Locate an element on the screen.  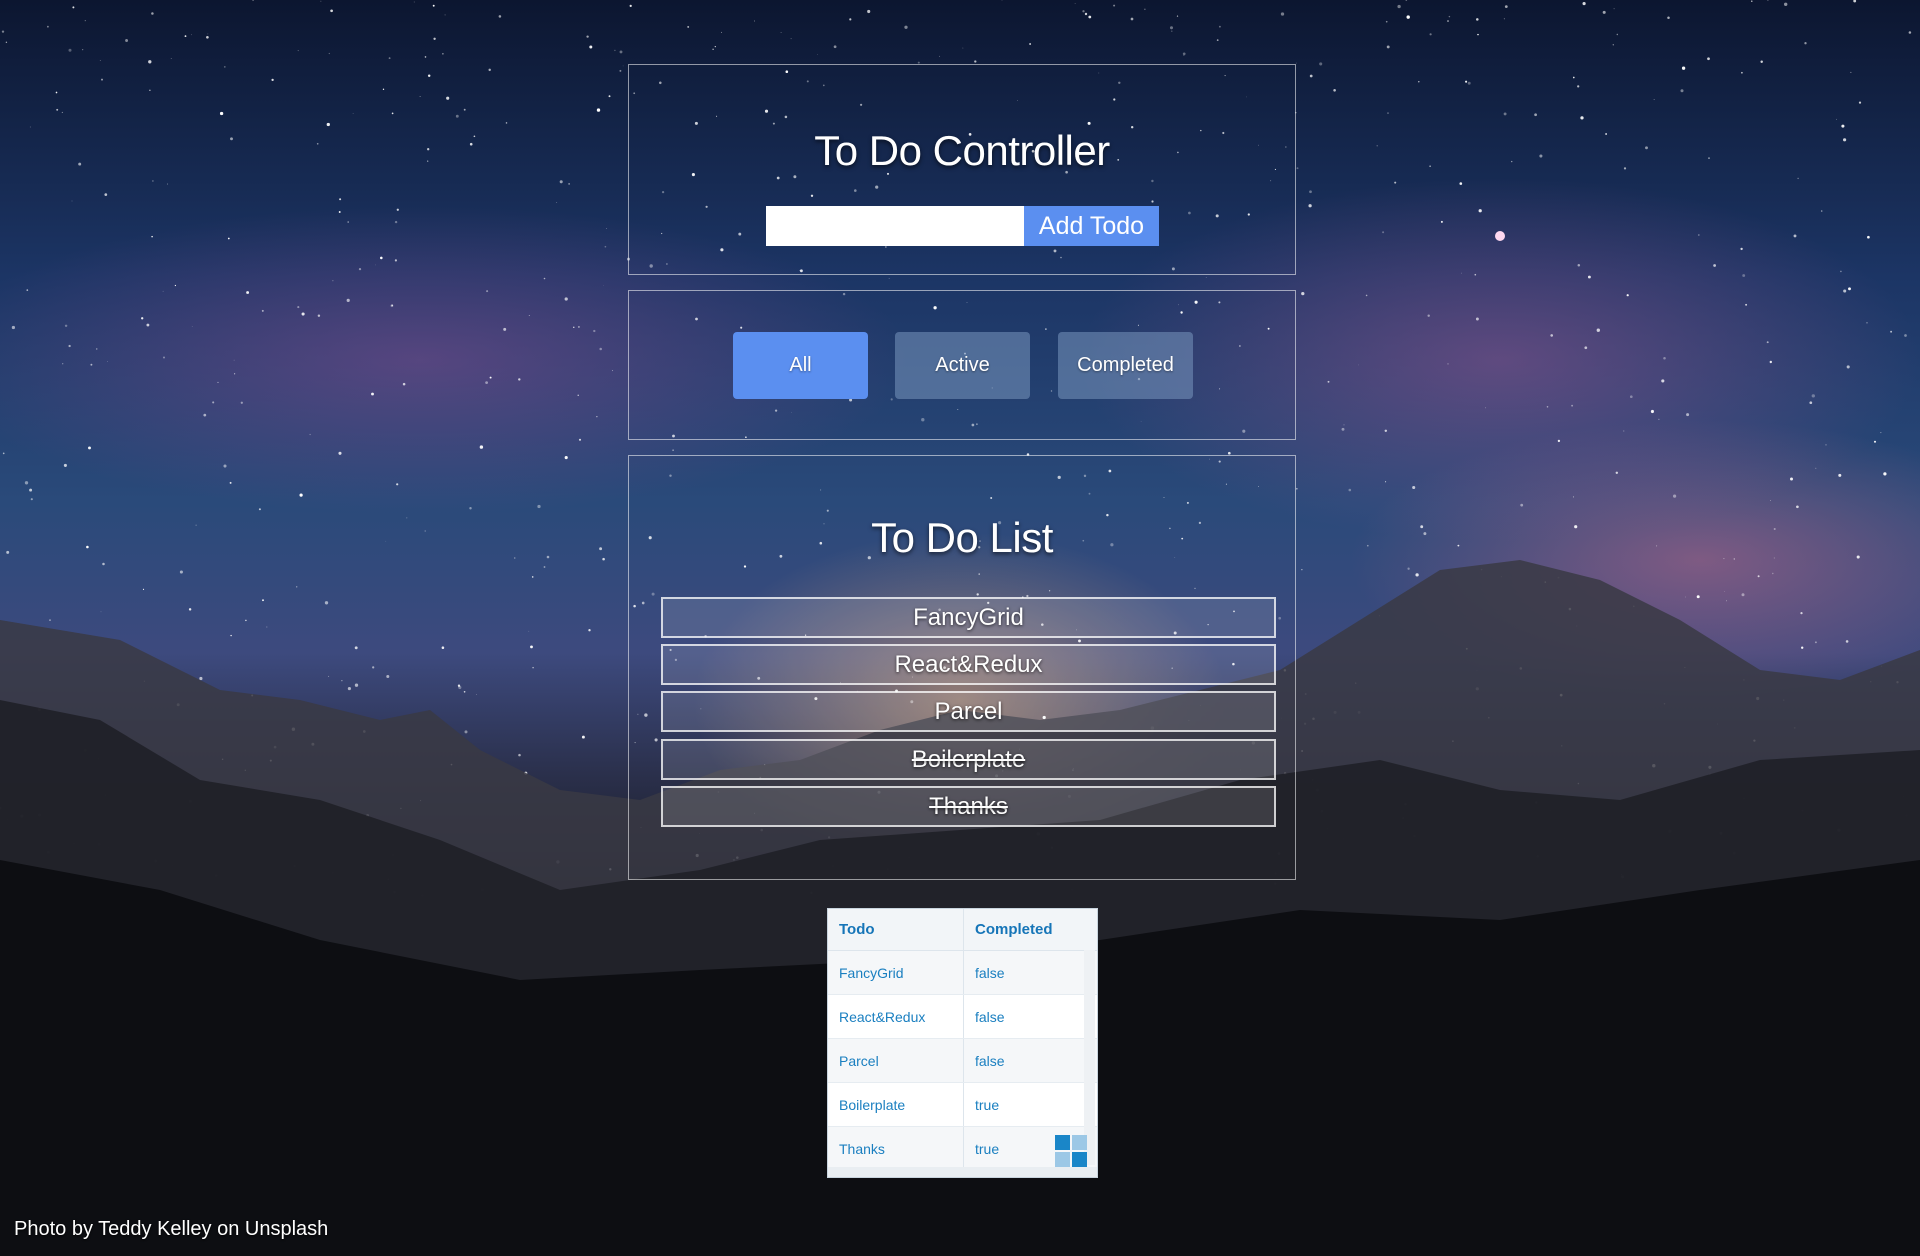
fancygrid-logo-icon is located at coordinates (1072, 1152).